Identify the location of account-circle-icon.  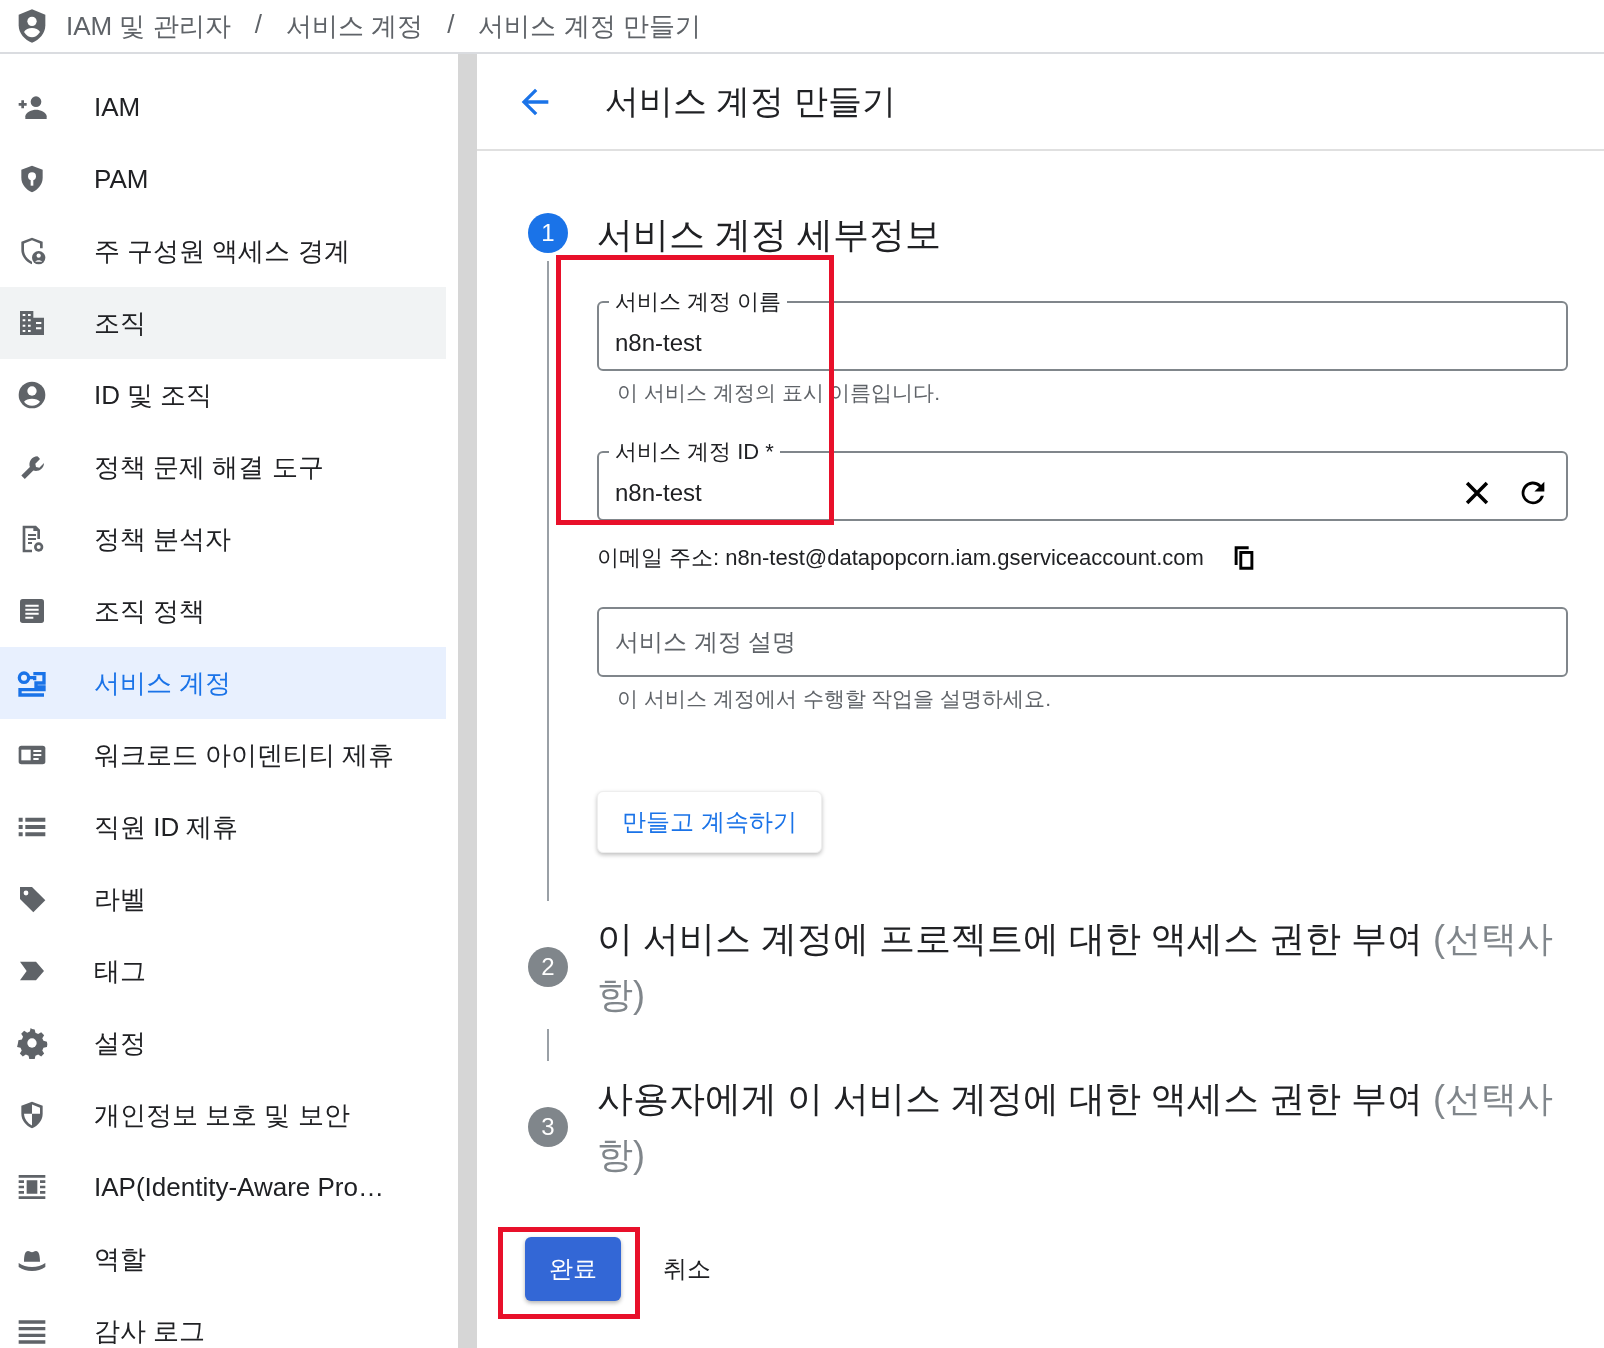
(32, 395).